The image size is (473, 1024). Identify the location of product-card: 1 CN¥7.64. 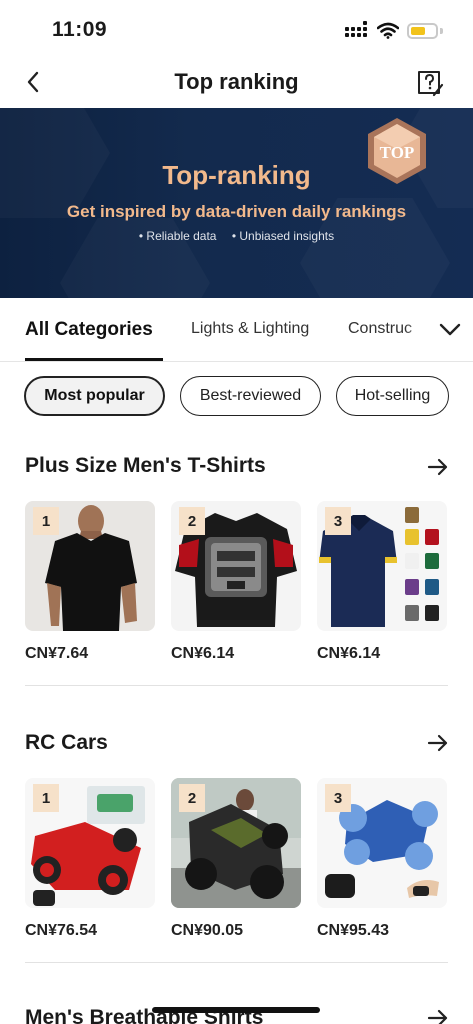
(90, 582).